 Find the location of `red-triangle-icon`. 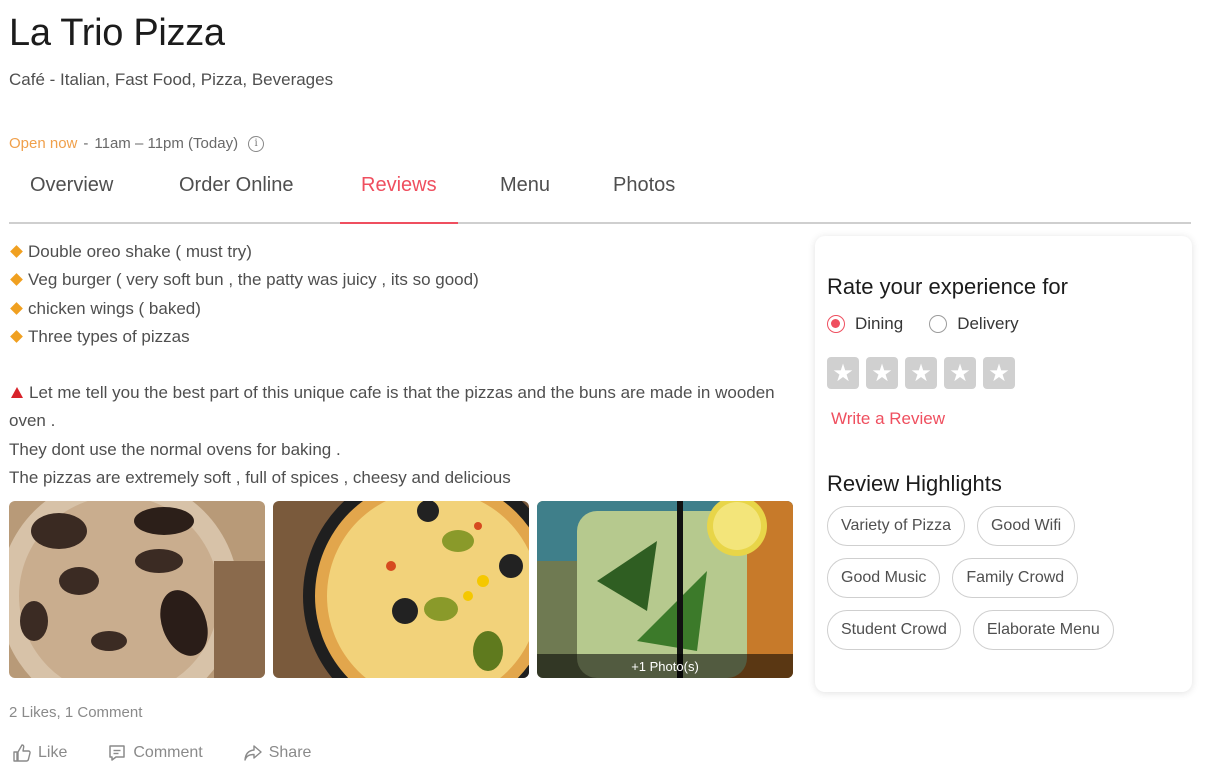

red-triangle-icon is located at coordinates (17, 393).